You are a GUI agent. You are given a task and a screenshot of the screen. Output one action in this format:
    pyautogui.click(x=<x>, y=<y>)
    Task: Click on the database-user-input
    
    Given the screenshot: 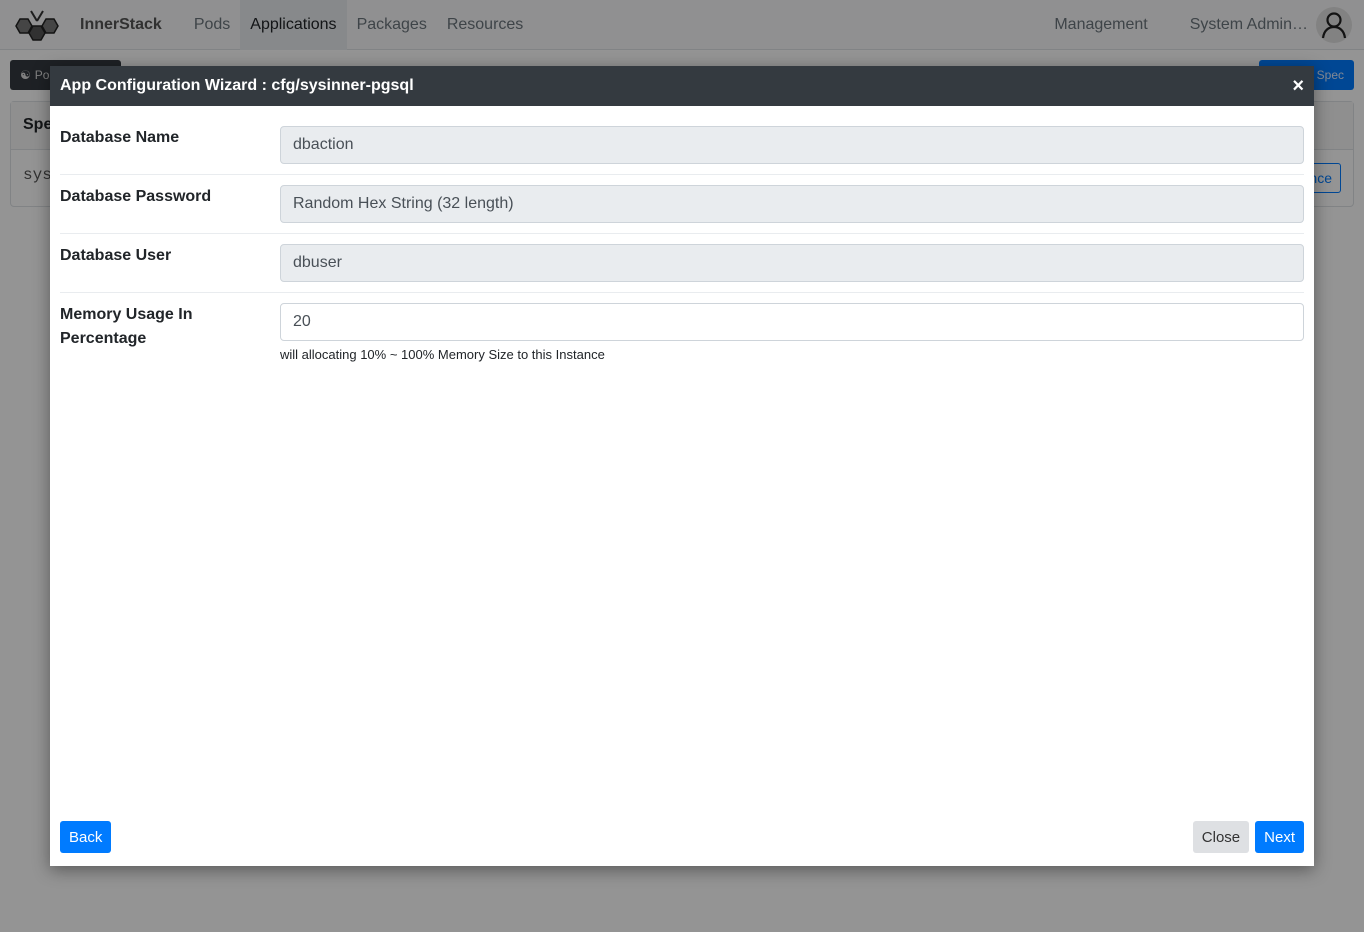 What is the action you would take?
    pyautogui.click(x=792, y=263)
    